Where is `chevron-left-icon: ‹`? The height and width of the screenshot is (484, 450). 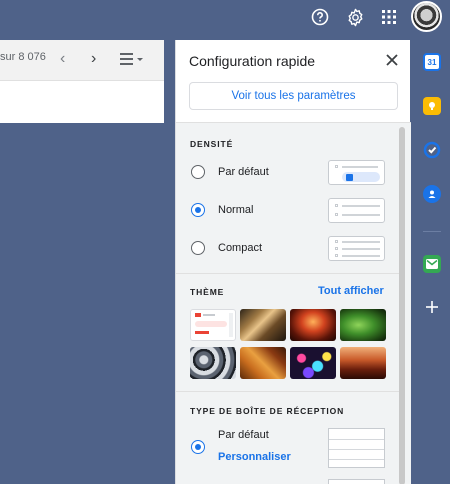
chevron-left-icon: ‹ is located at coordinates (62, 59).